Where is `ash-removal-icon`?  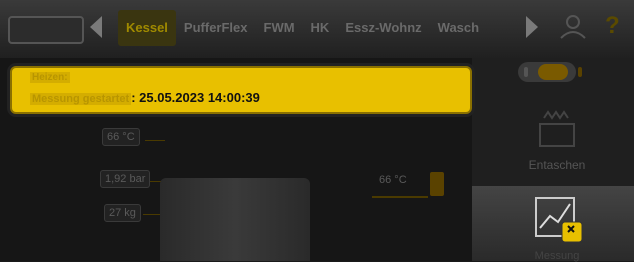 ash-removal-icon is located at coordinates (557, 128).